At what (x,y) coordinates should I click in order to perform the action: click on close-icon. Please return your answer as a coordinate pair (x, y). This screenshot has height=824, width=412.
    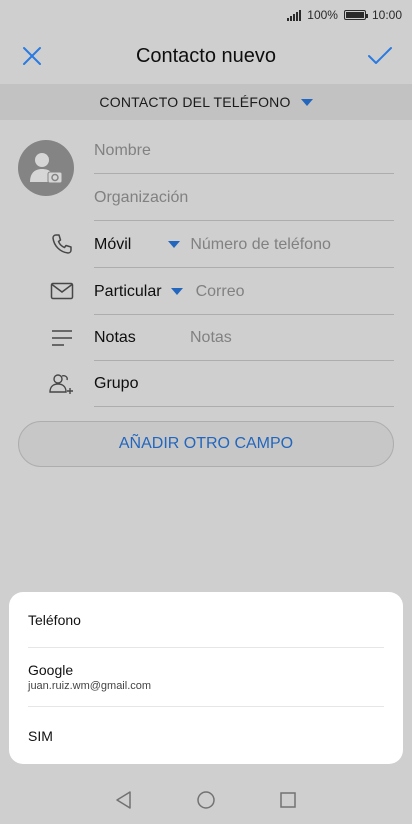
    Looking at the image, I should click on (32, 56).